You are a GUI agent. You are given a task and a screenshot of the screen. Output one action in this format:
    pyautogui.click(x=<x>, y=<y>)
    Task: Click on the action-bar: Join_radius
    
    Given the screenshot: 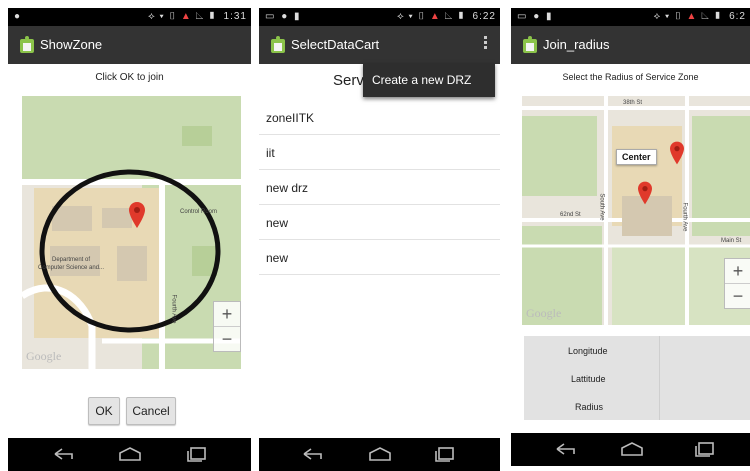 What is the action you would take?
    pyautogui.click(x=630, y=45)
    